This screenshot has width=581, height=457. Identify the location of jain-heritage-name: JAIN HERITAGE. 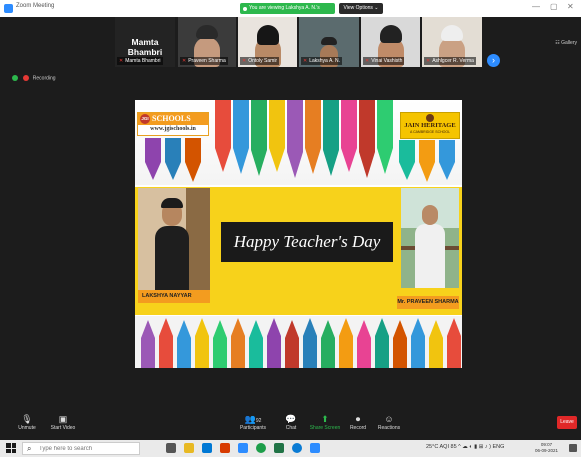
(430, 125).